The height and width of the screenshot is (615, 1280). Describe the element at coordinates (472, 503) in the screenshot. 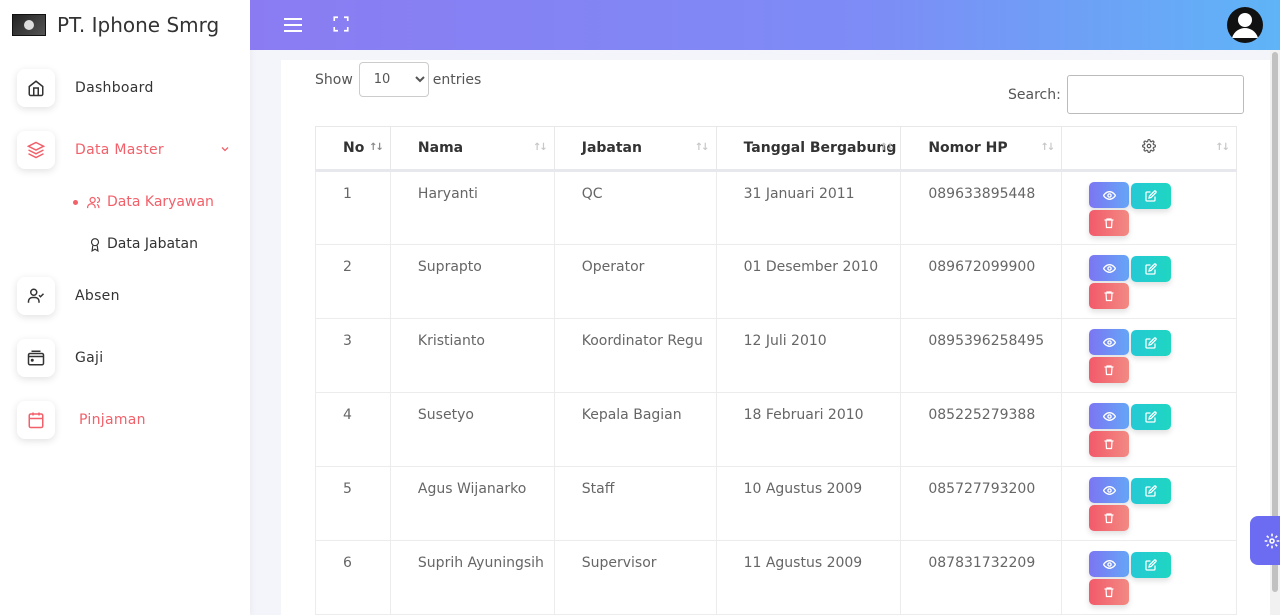

I see `cell-nama: Agus Wijanarko` at that location.